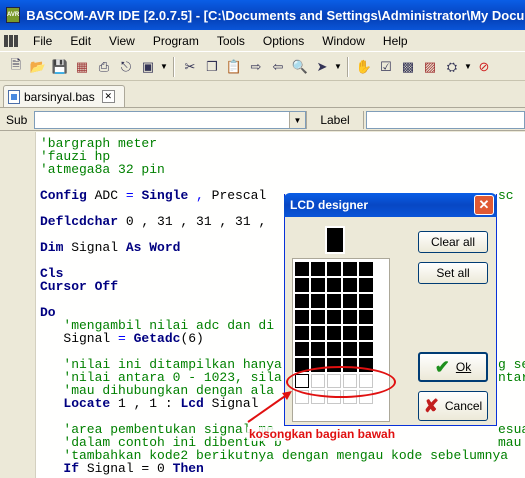  What do you see at coordinates (212, 67) in the screenshot?
I see `copy-icon: ❐` at bounding box center [212, 67].